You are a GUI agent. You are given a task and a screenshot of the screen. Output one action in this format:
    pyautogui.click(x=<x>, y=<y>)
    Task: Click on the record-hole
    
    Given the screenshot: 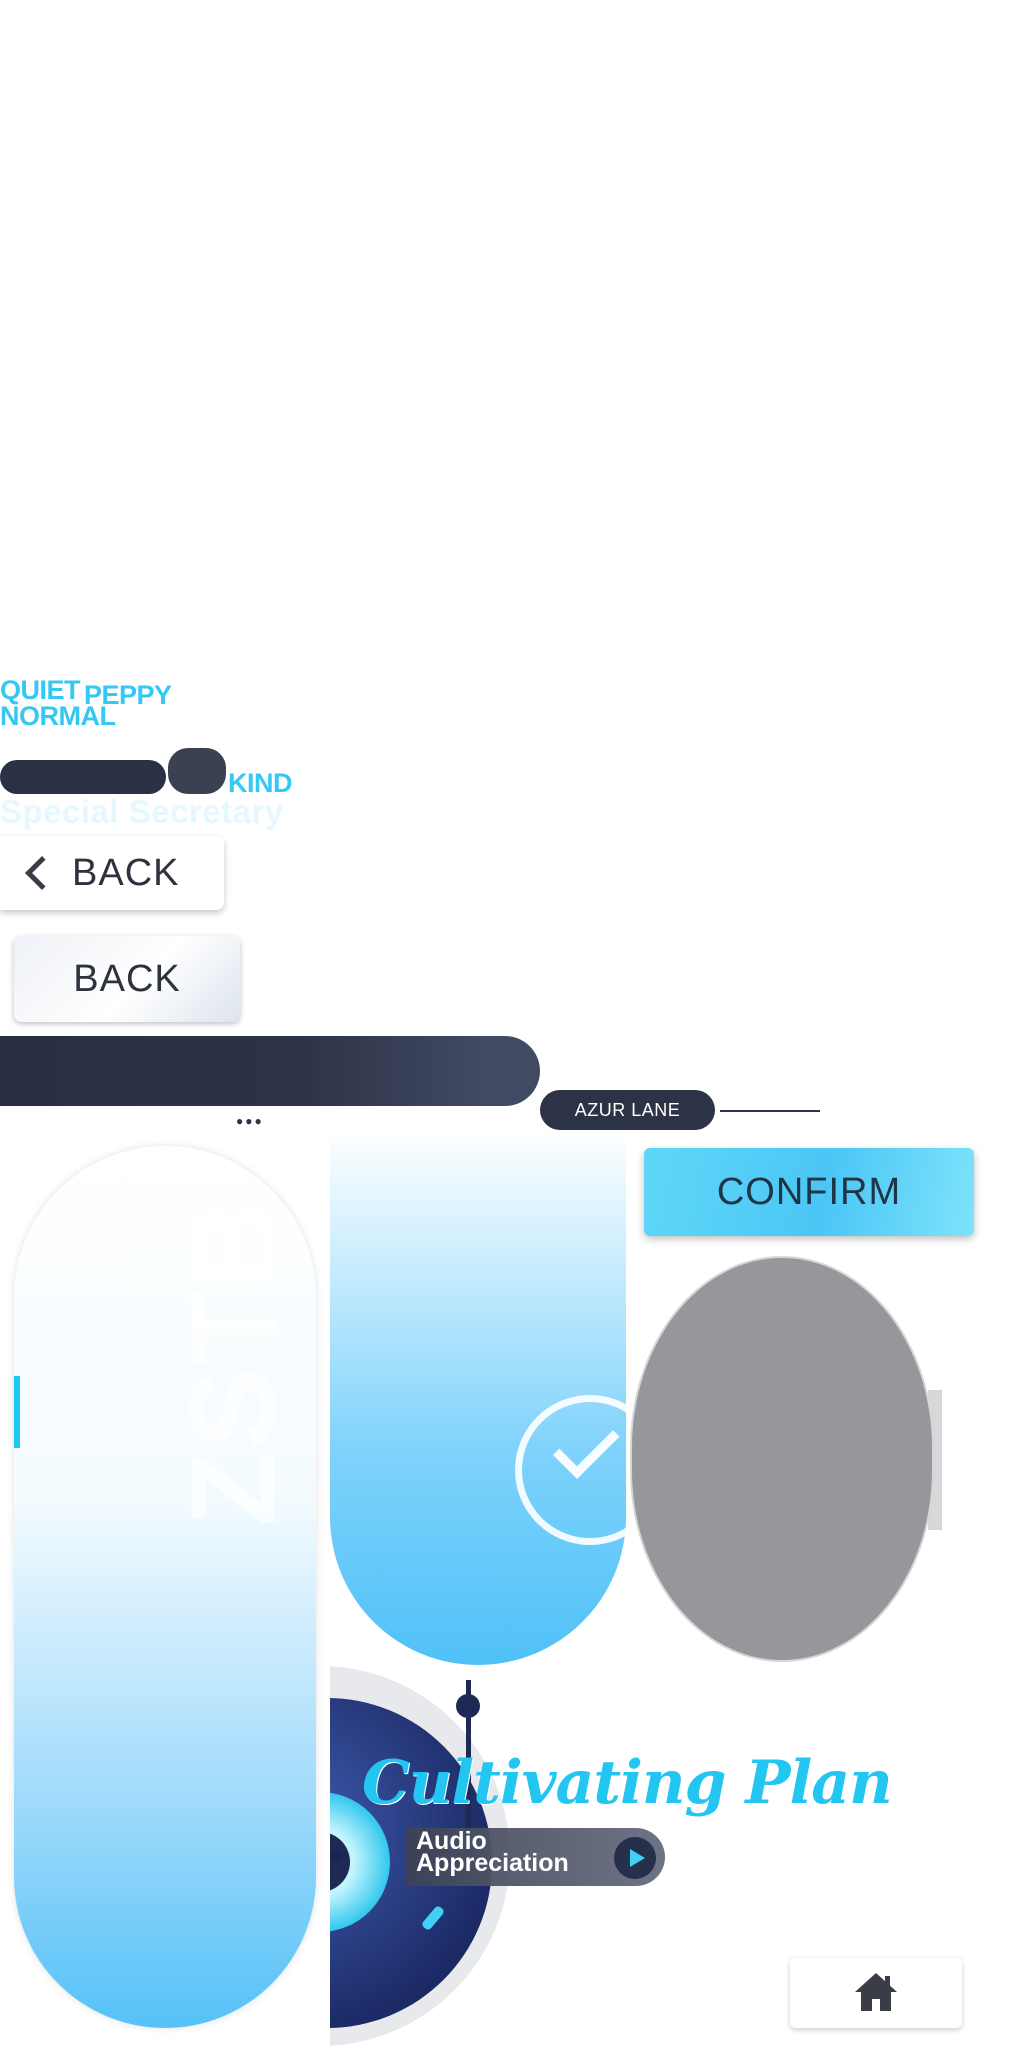 What is the action you would take?
    pyautogui.click(x=337, y=1857)
    